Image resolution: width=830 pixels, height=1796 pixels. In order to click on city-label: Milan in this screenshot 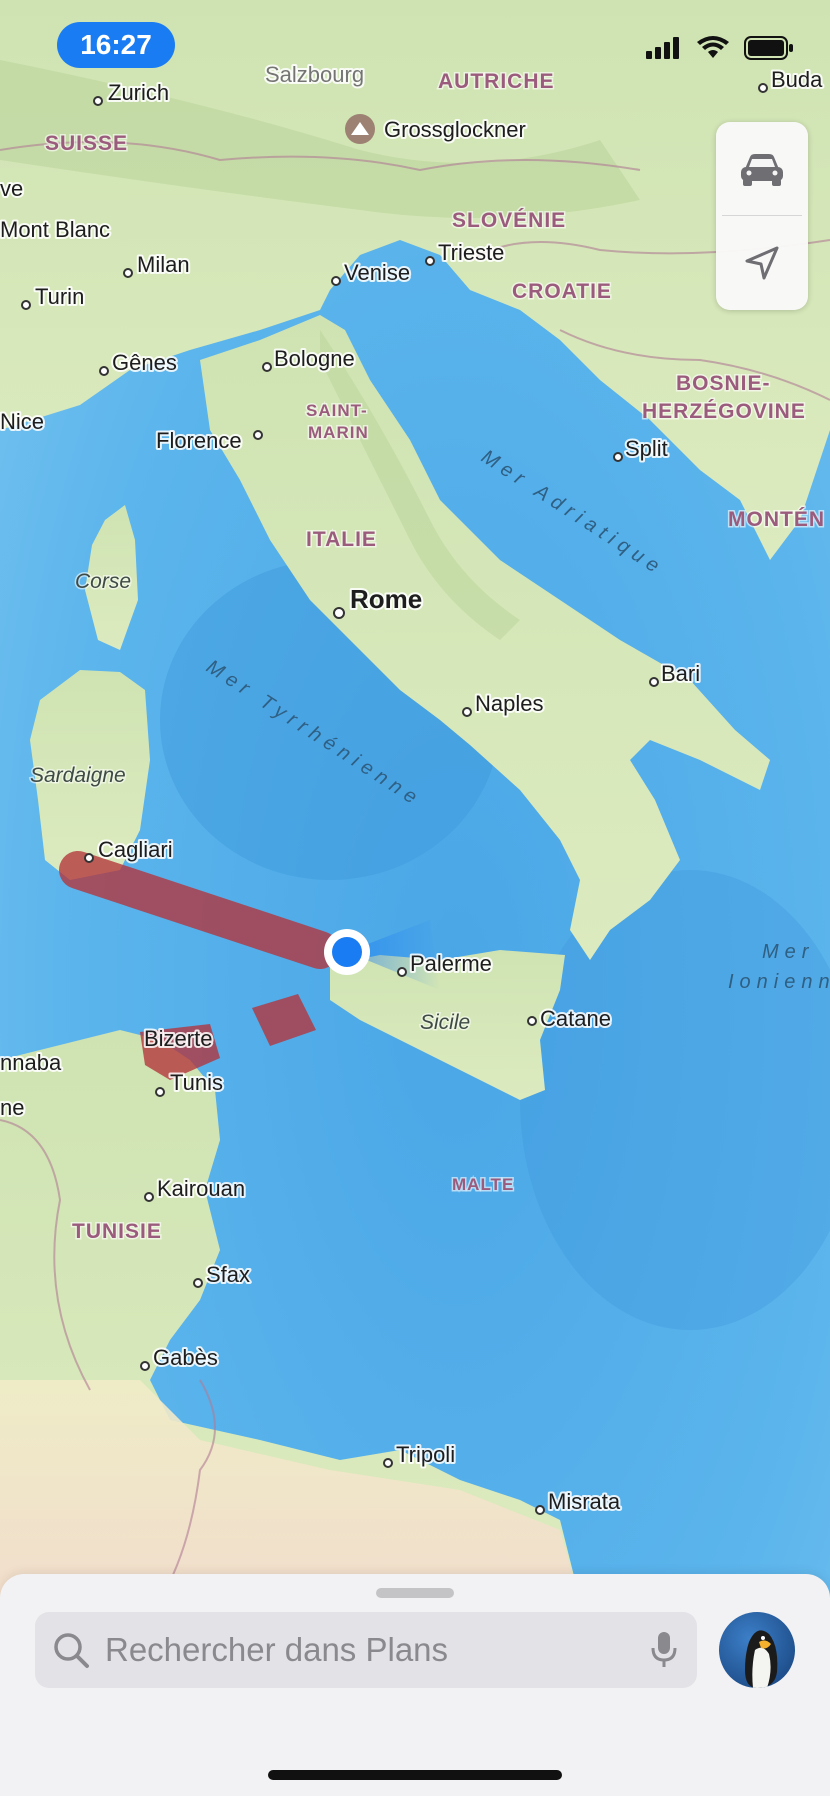, I will do `click(163, 264)`.